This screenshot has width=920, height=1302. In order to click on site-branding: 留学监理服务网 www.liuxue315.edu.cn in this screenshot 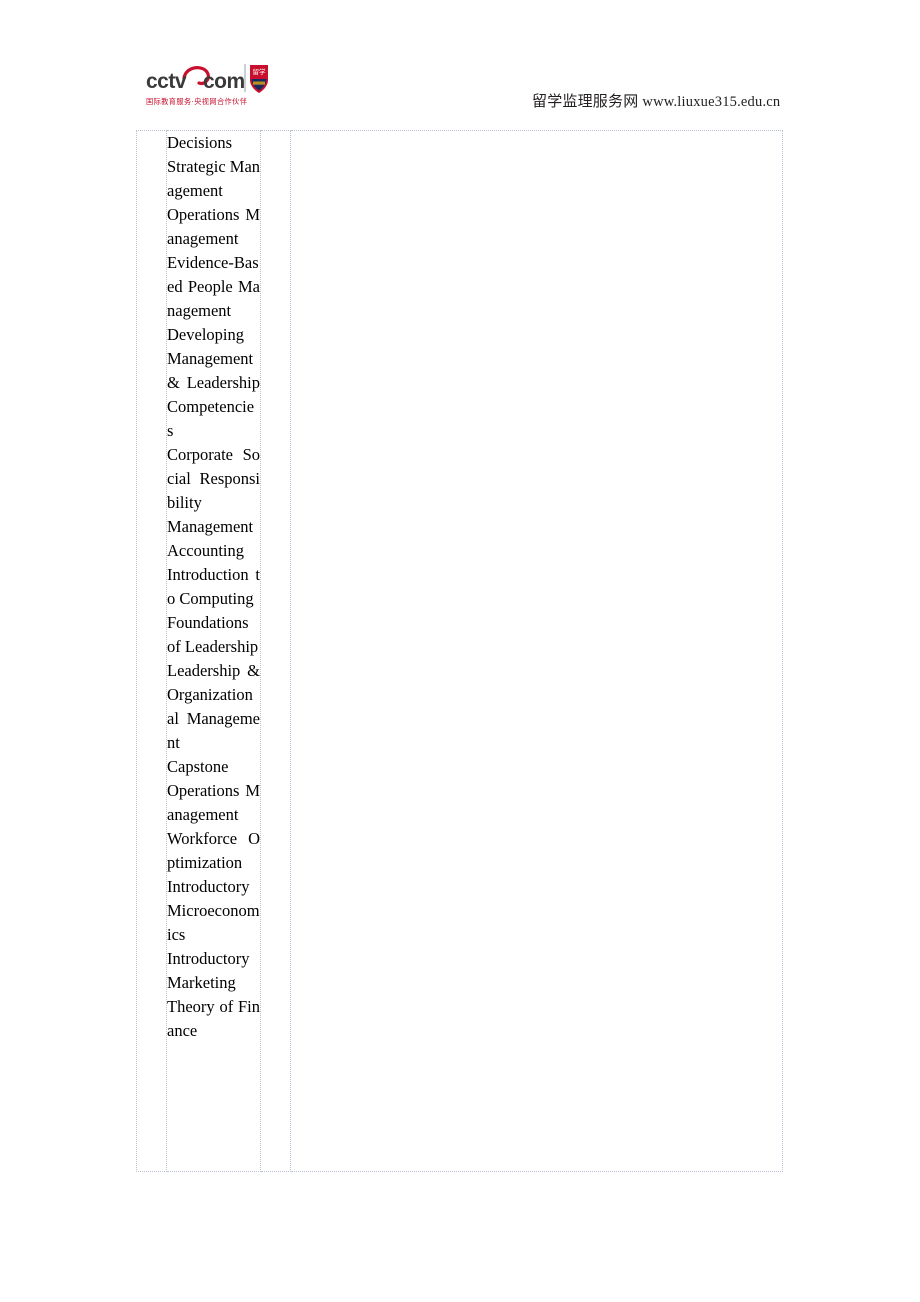, I will do `click(656, 100)`.